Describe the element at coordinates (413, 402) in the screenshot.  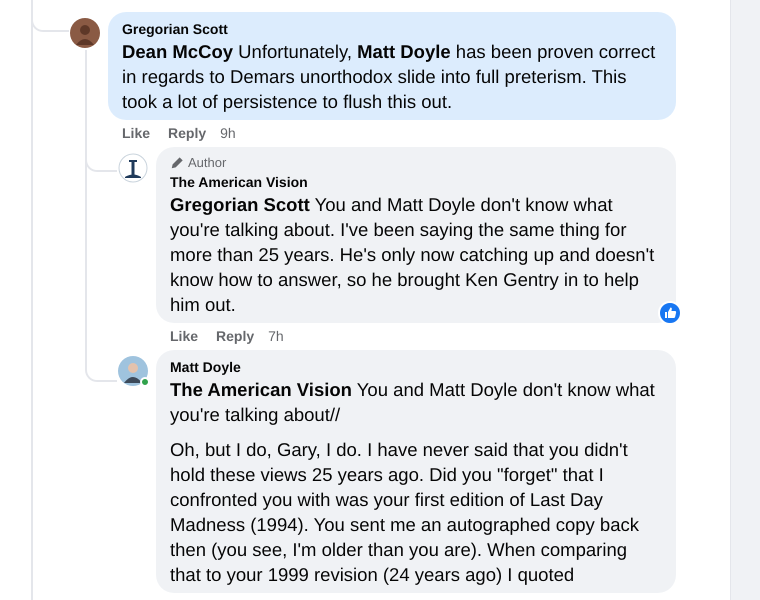
I see `comment-text: The American Vision You and Matt Doyle don't know what you're talking about//` at that location.